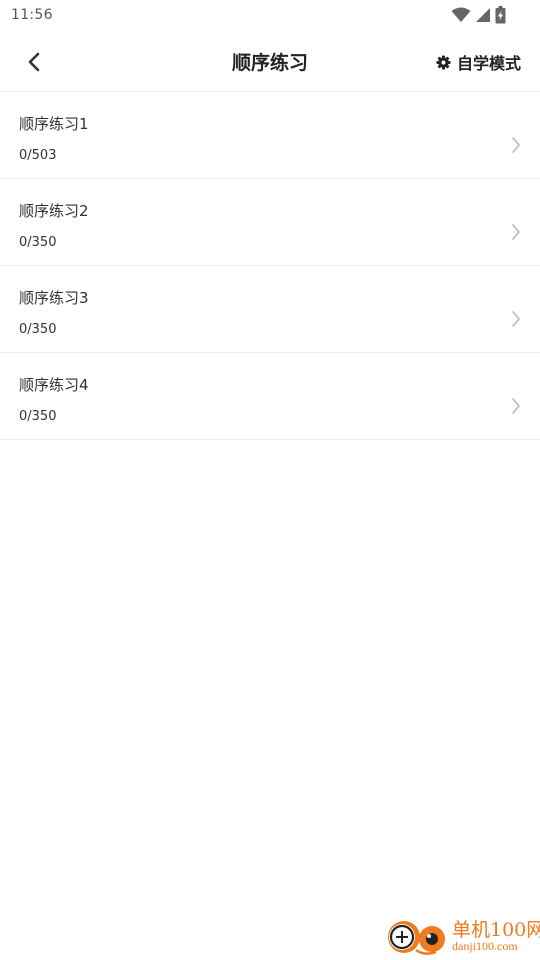 The width and height of the screenshot is (540, 960). What do you see at coordinates (483, 15) in the screenshot?
I see `signal-icon` at bounding box center [483, 15].